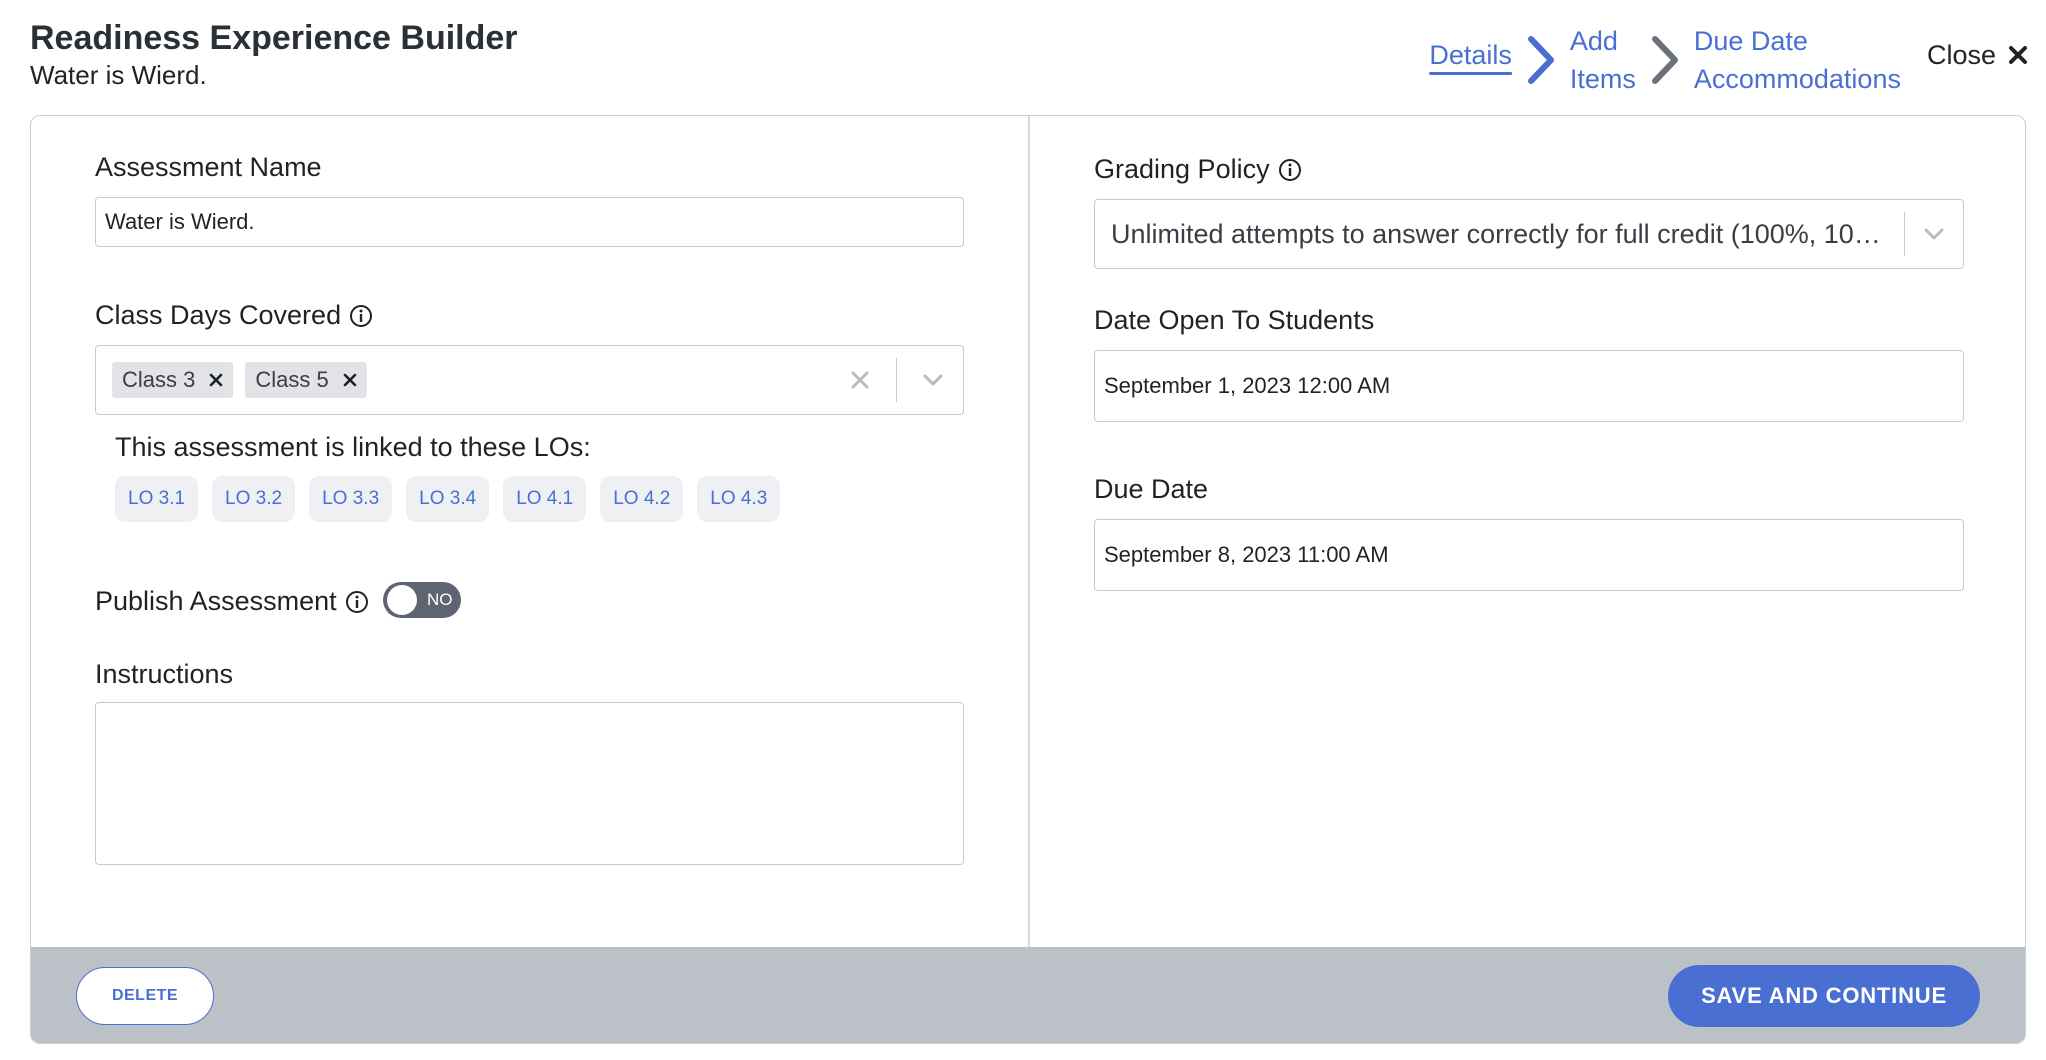  What do you see at coordinates (1234, 320) in the screenshot?
I see `date-open-label: Date Open To Students` at bounding box center [1234, 320].